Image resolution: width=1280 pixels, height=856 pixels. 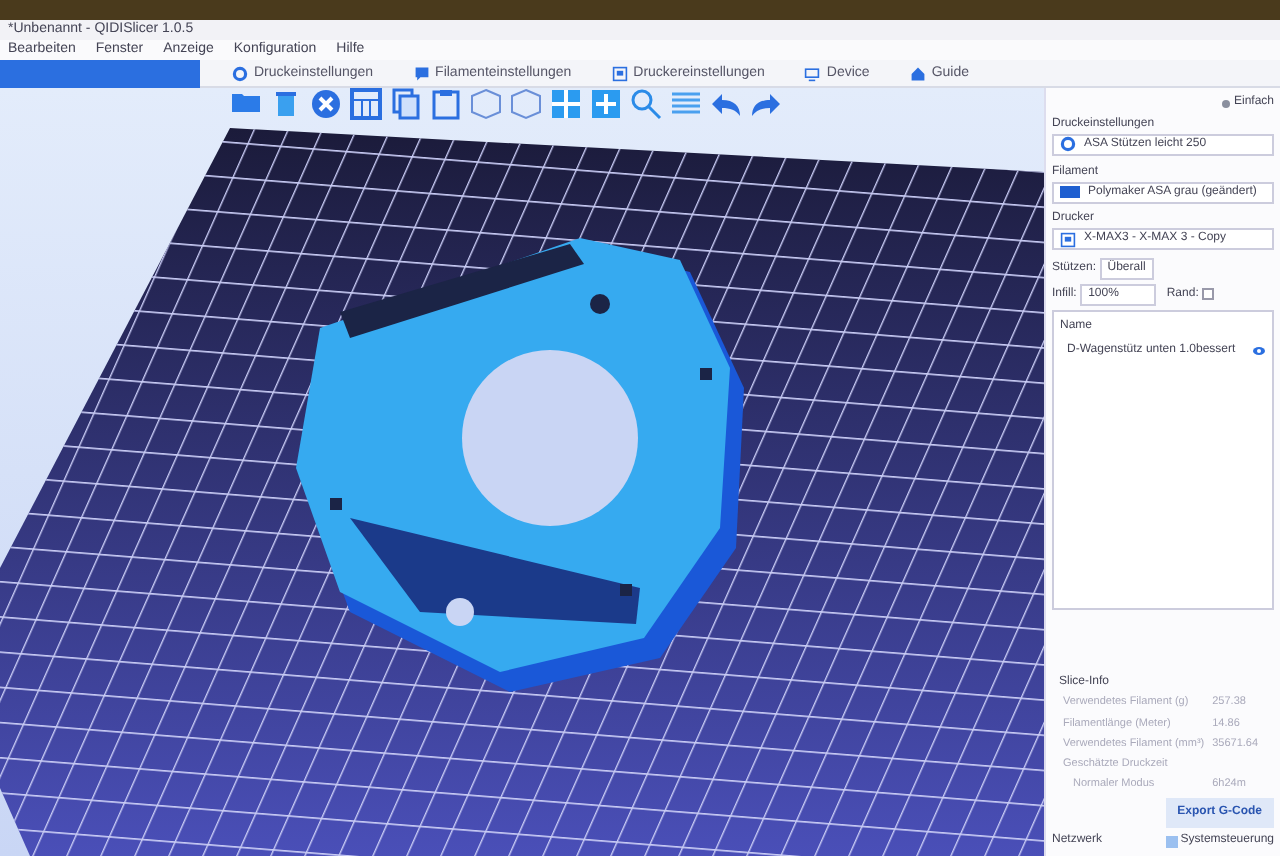 I want to click on monitor-icon, so click(x=812, y=74).